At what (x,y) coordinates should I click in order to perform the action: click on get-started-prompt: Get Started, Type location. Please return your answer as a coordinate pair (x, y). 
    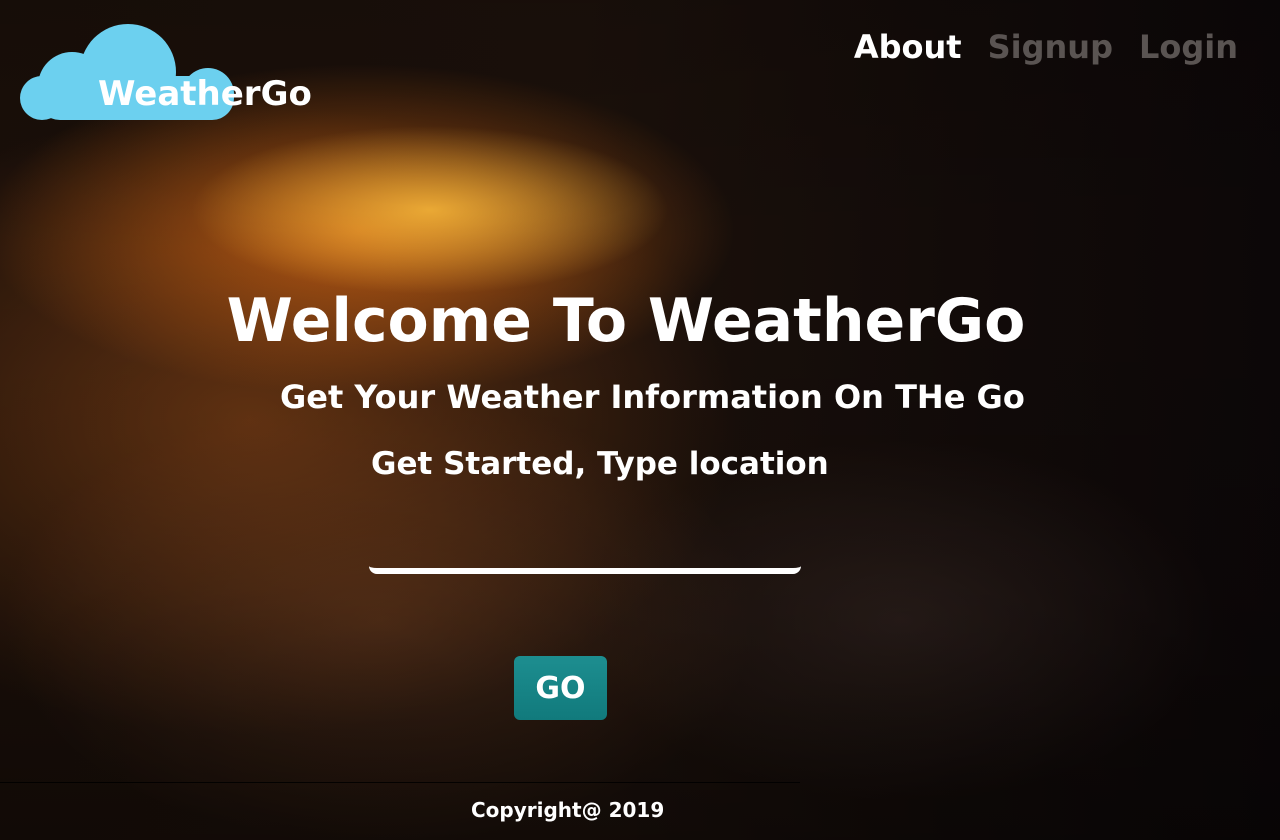
    Looking at the image, I should click on (600, 464).